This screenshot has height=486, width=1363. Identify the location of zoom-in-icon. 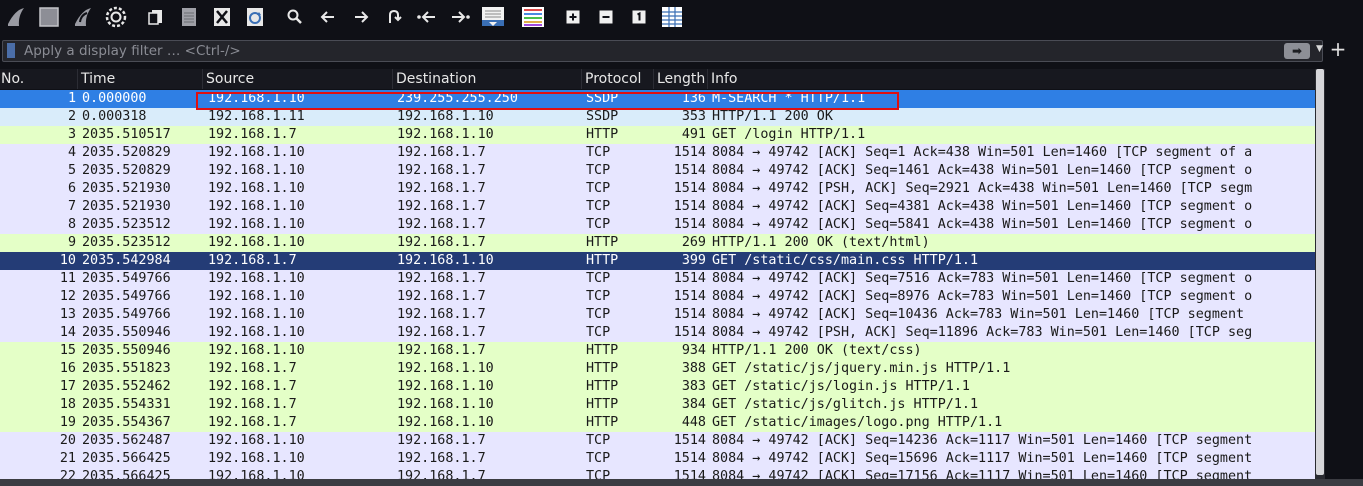
(573, 17).